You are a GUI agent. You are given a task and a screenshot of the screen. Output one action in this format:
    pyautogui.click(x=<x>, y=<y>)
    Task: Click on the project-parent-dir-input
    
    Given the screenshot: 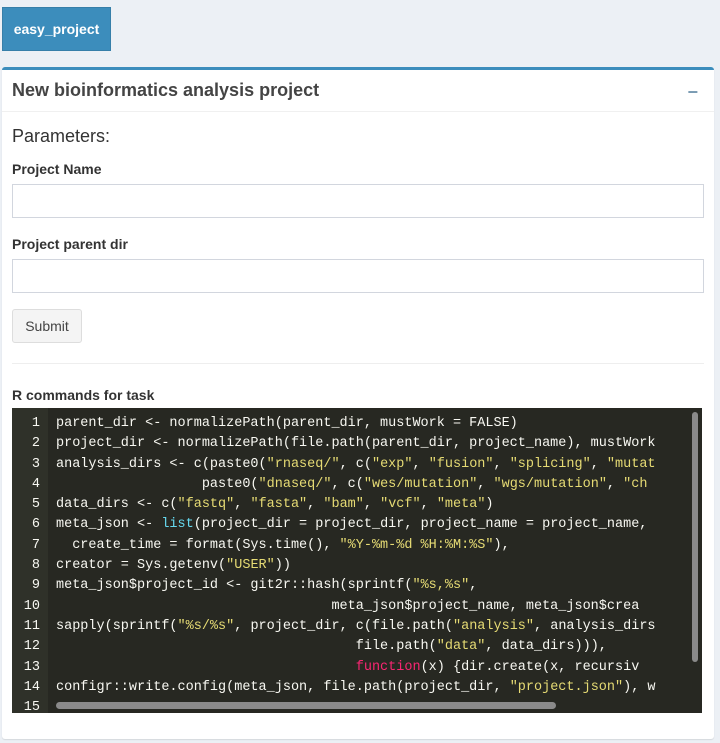 What is the action you would take?
    pyautogui.click(x=358, y=276)
    